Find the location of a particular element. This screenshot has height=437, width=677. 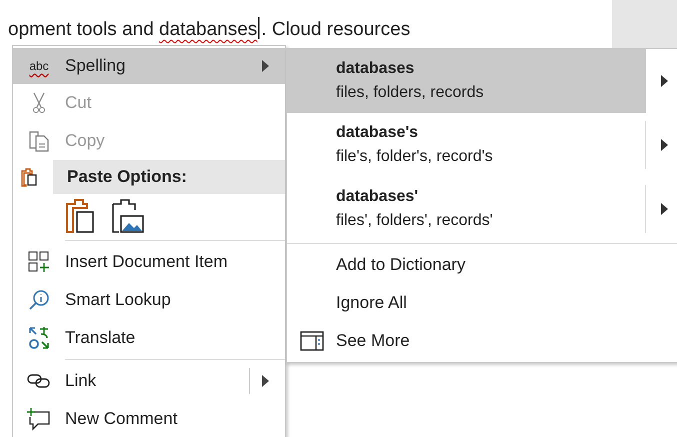

paste-options-heading: Paste Options: is located at coordinates (169, 177).